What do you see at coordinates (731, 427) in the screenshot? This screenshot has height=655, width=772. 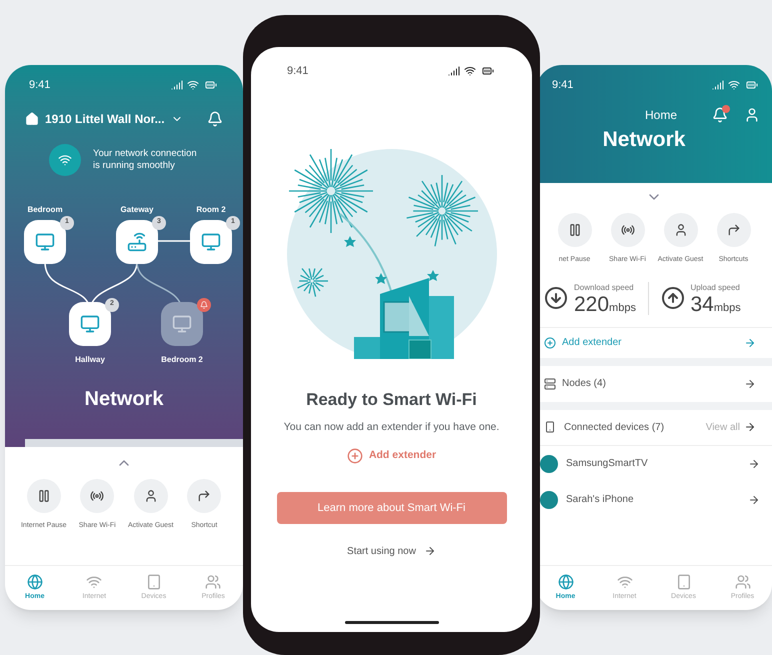 I see `view-all-link: View all` at bounding box center [731, 427].